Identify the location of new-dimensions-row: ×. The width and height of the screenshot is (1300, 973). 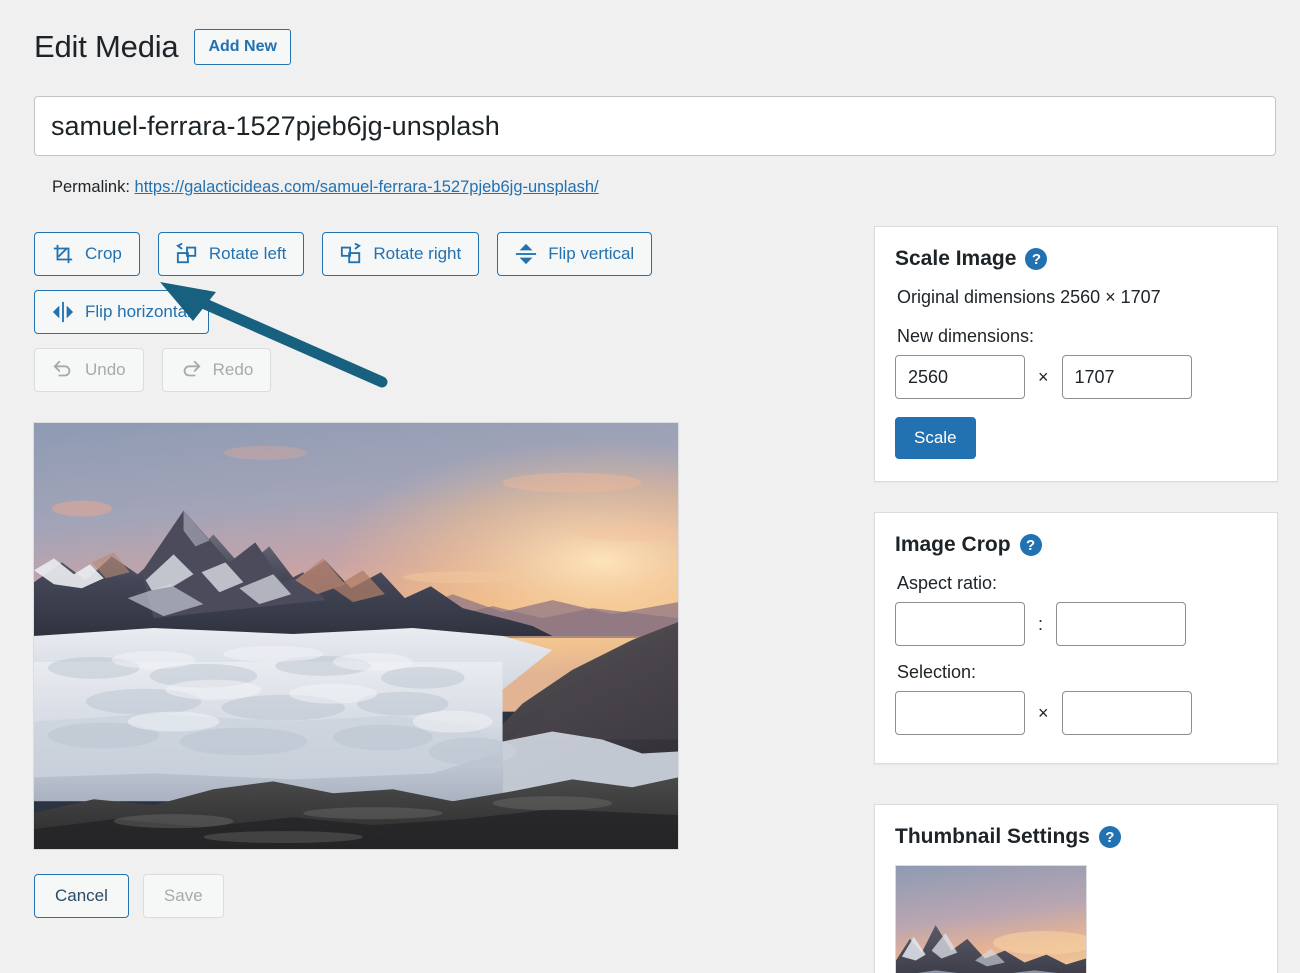
(1076, 377).